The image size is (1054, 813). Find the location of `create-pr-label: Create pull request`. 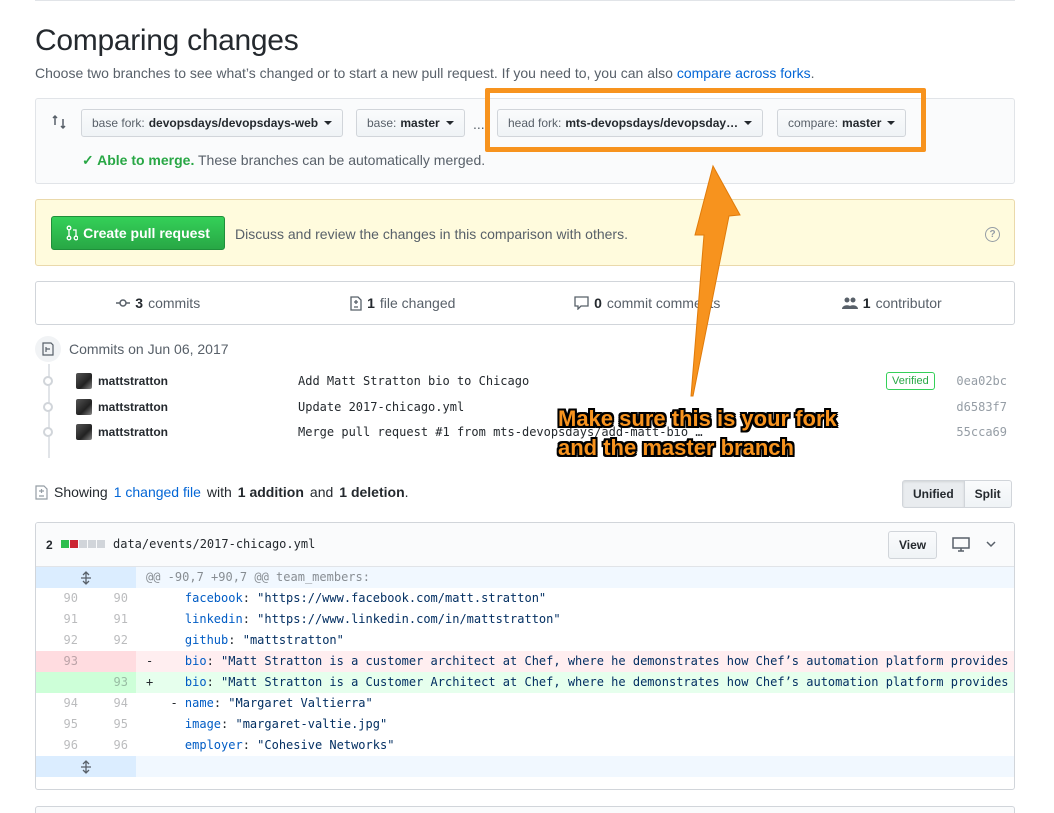

create-pr-label: Create pull request is located at coordinates (146, 233).